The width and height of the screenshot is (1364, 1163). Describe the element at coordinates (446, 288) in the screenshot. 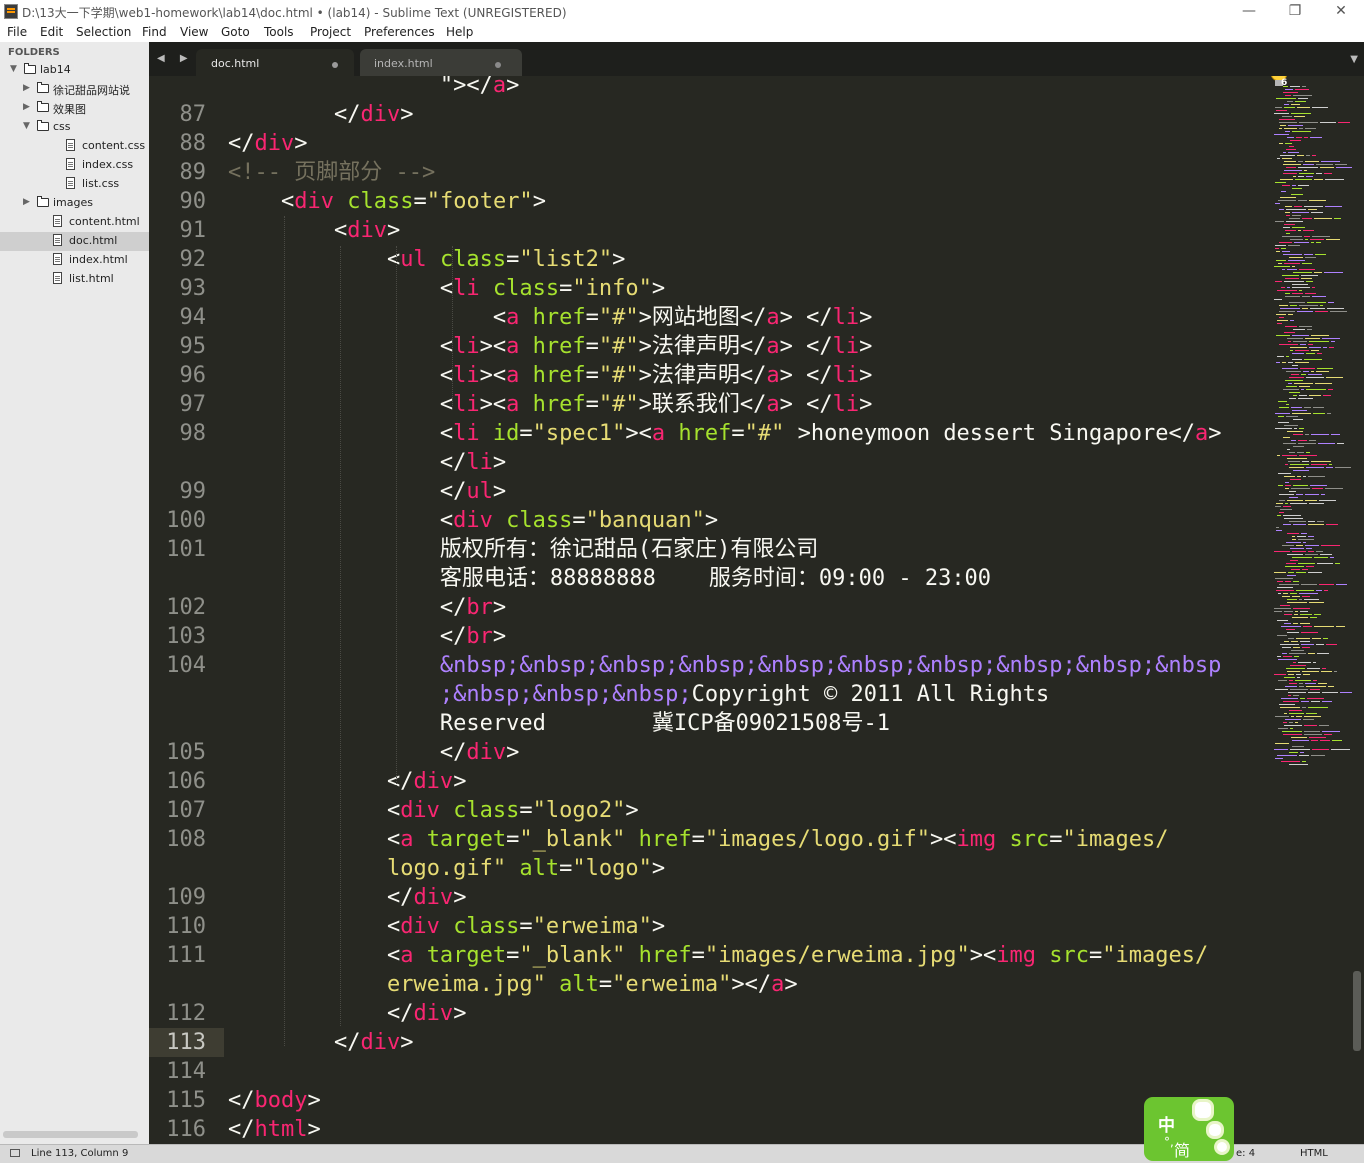

I see `code-line: <li class="info">` at that location.